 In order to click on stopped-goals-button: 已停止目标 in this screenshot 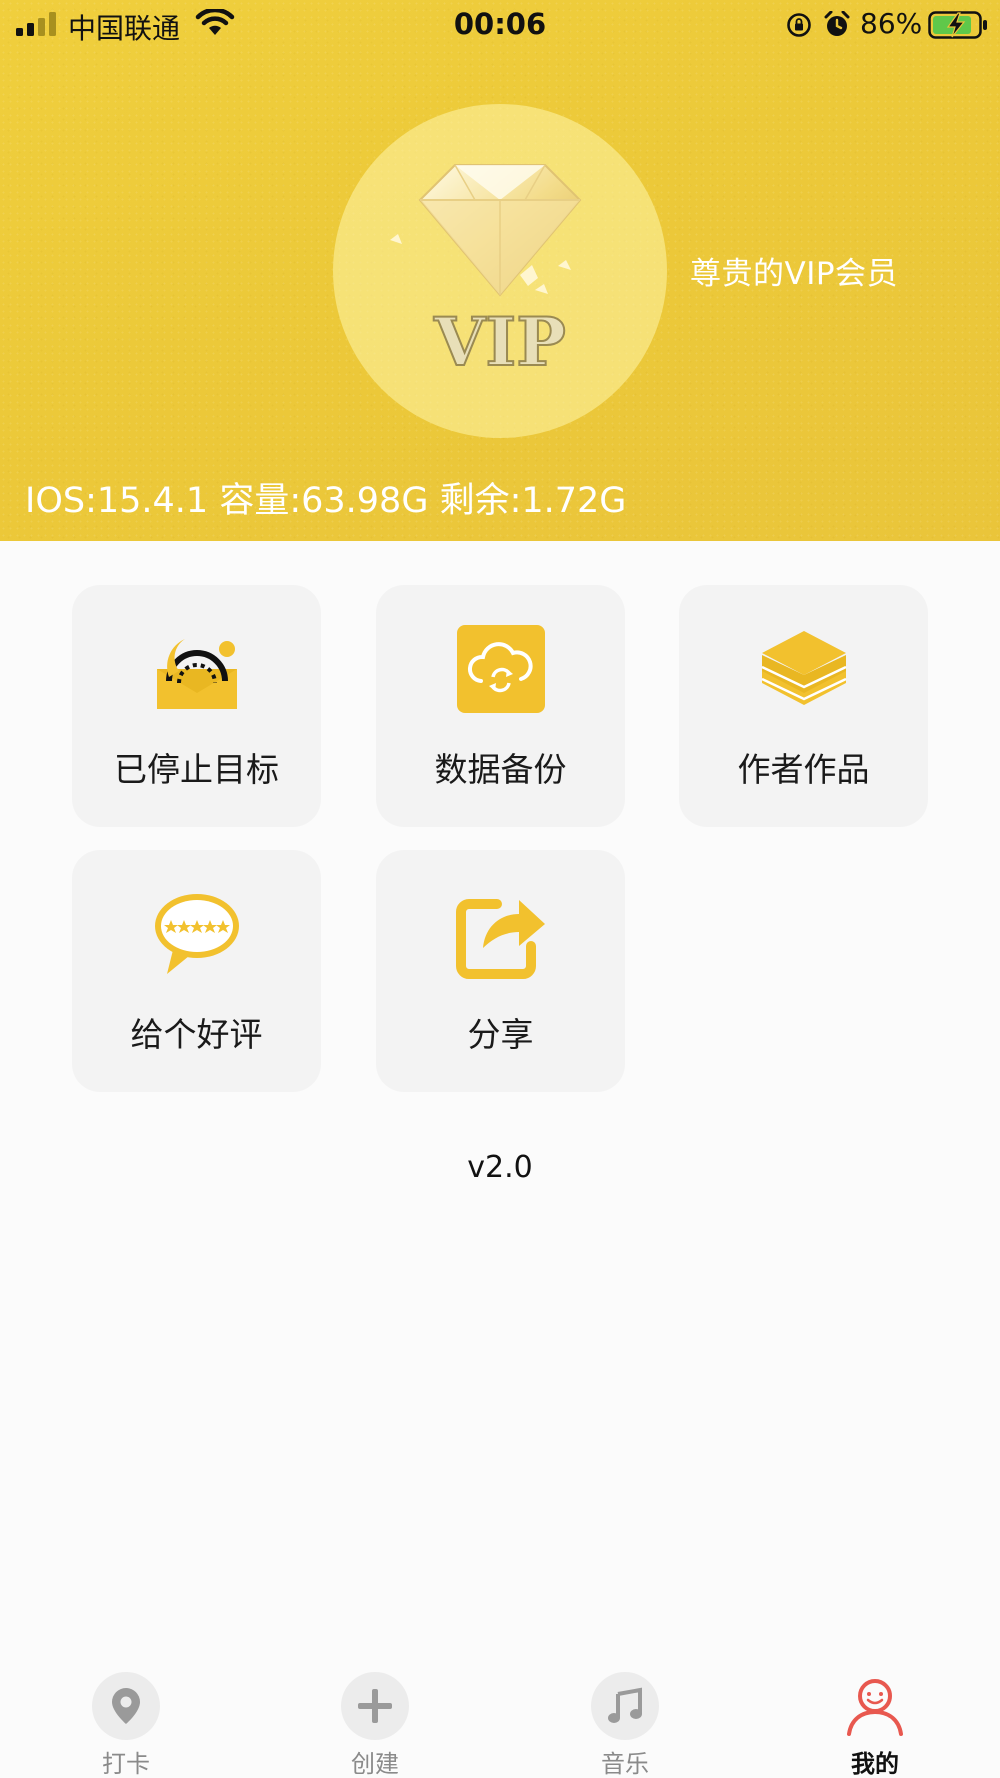, I will do `click(196, 706)`.